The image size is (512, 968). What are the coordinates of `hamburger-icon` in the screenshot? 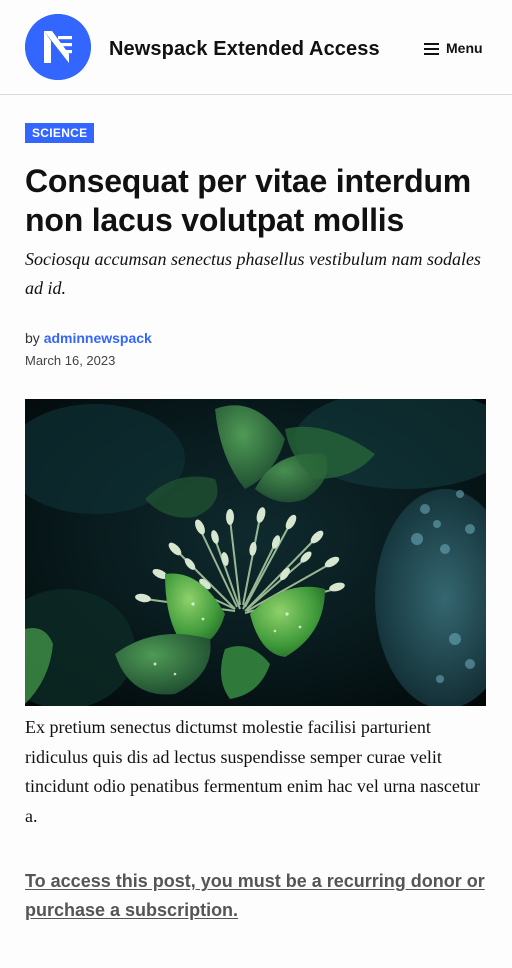 It's located at (431, 48).